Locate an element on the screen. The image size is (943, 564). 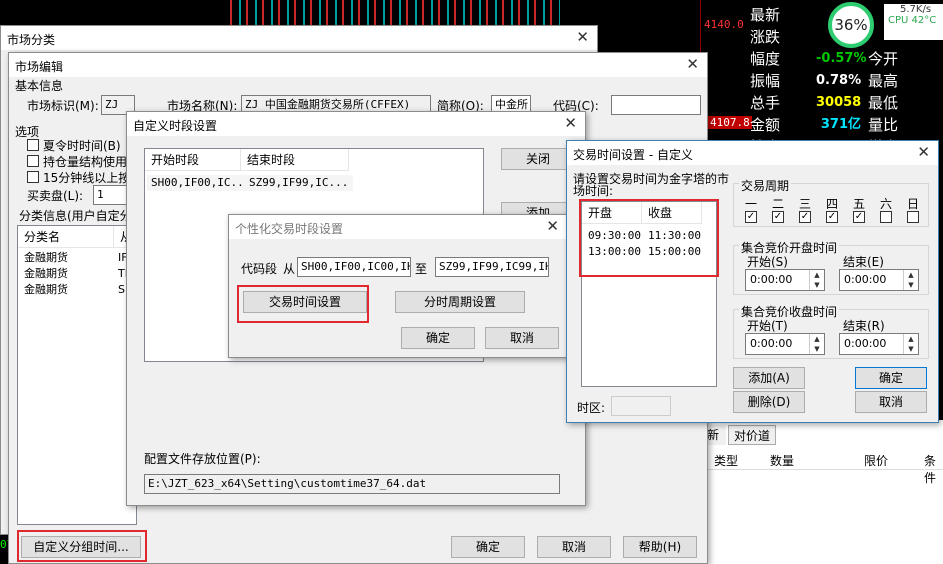
column-header: 结束时段 is located at coordinates (295, 160).